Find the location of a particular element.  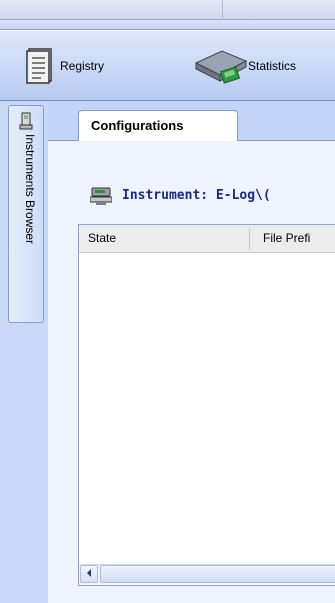

window-top-band is located at coordinates (167, 10).